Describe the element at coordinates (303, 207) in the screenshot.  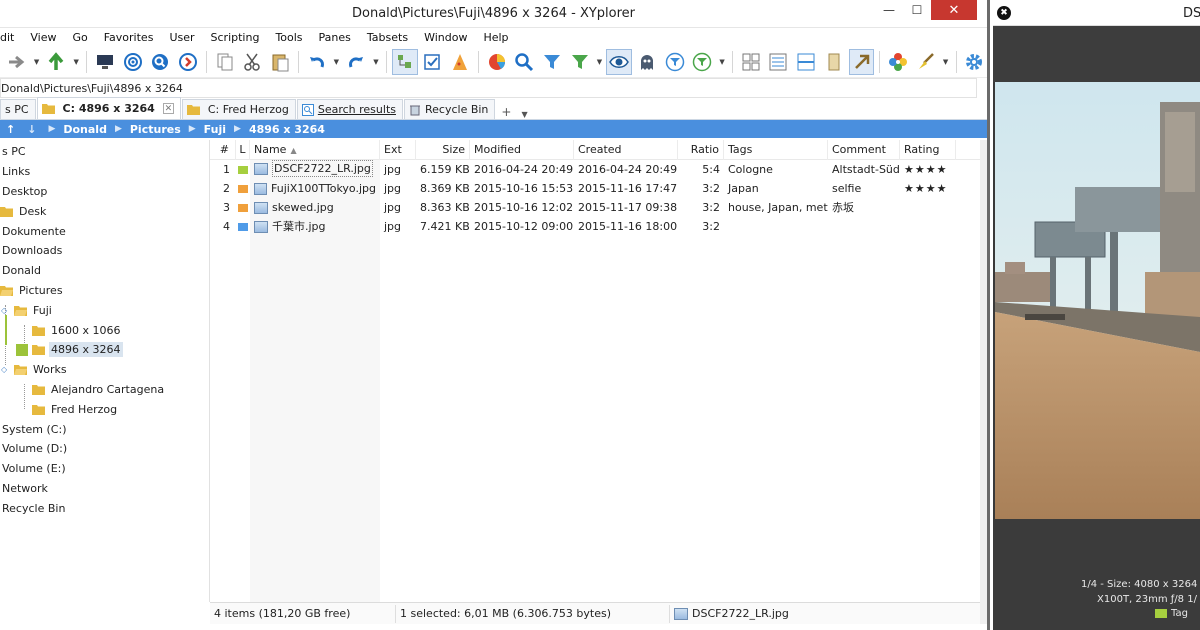
I see `file-name: skewed.jpg` at that location.